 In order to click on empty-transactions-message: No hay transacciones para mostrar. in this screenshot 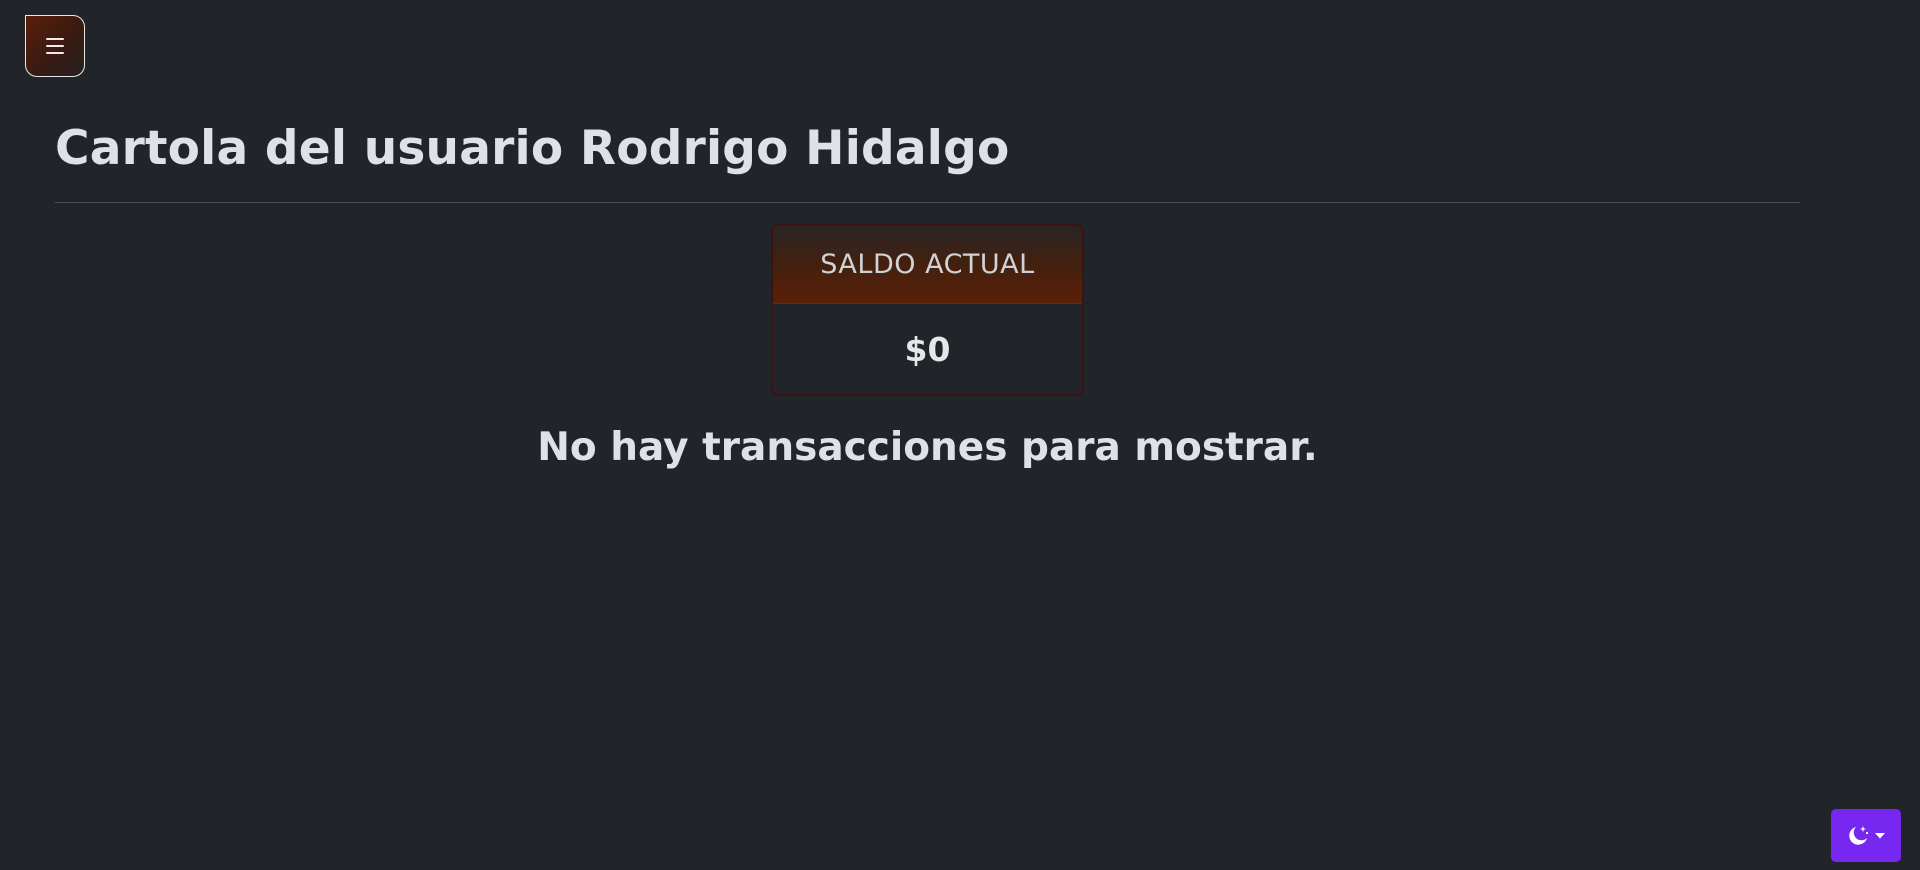, I will do `click(927, 447)`.